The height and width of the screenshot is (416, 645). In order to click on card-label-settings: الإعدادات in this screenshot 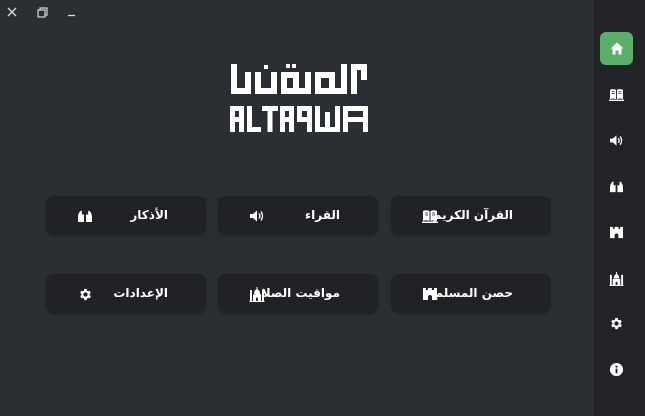, I will do `click(140, 293)`.